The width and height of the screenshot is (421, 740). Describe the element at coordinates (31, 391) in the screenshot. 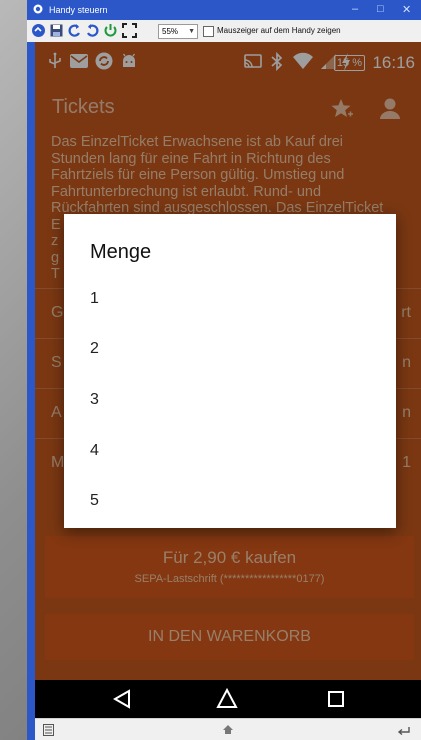

I see `window-border` at that location.